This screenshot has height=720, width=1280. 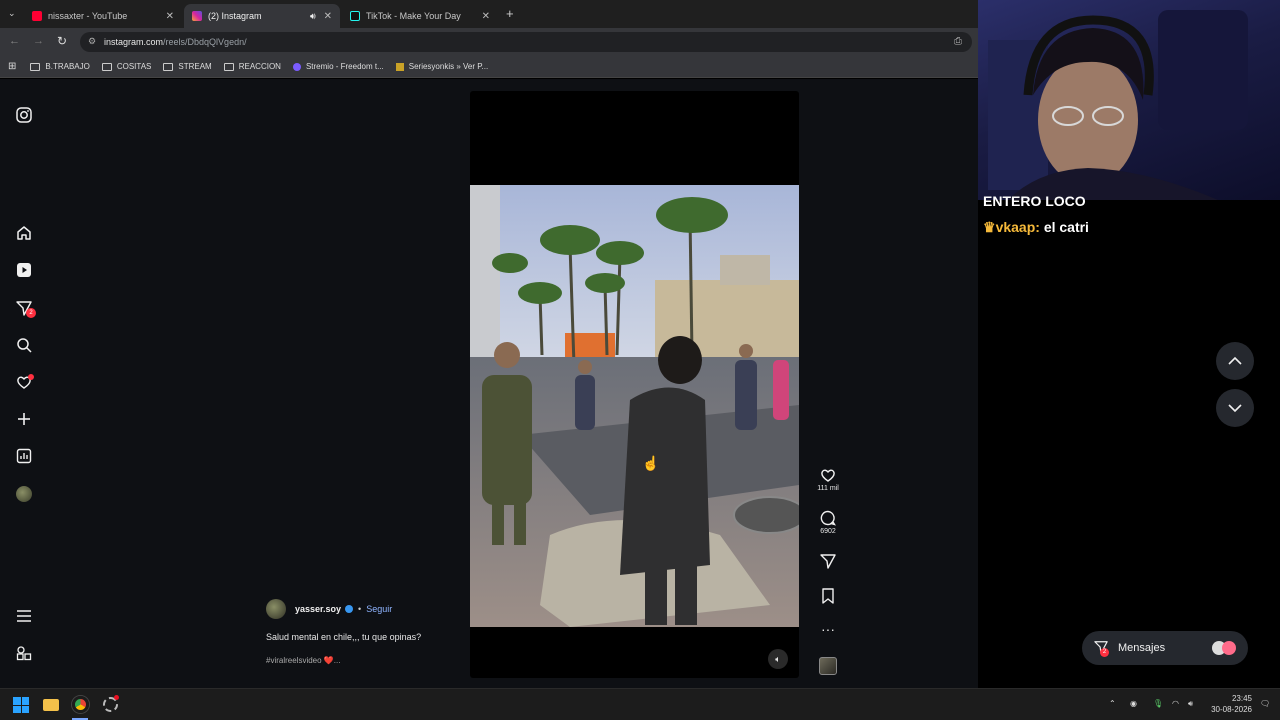 I want to click on audio-thumbnail, so click(x=828, y=666).